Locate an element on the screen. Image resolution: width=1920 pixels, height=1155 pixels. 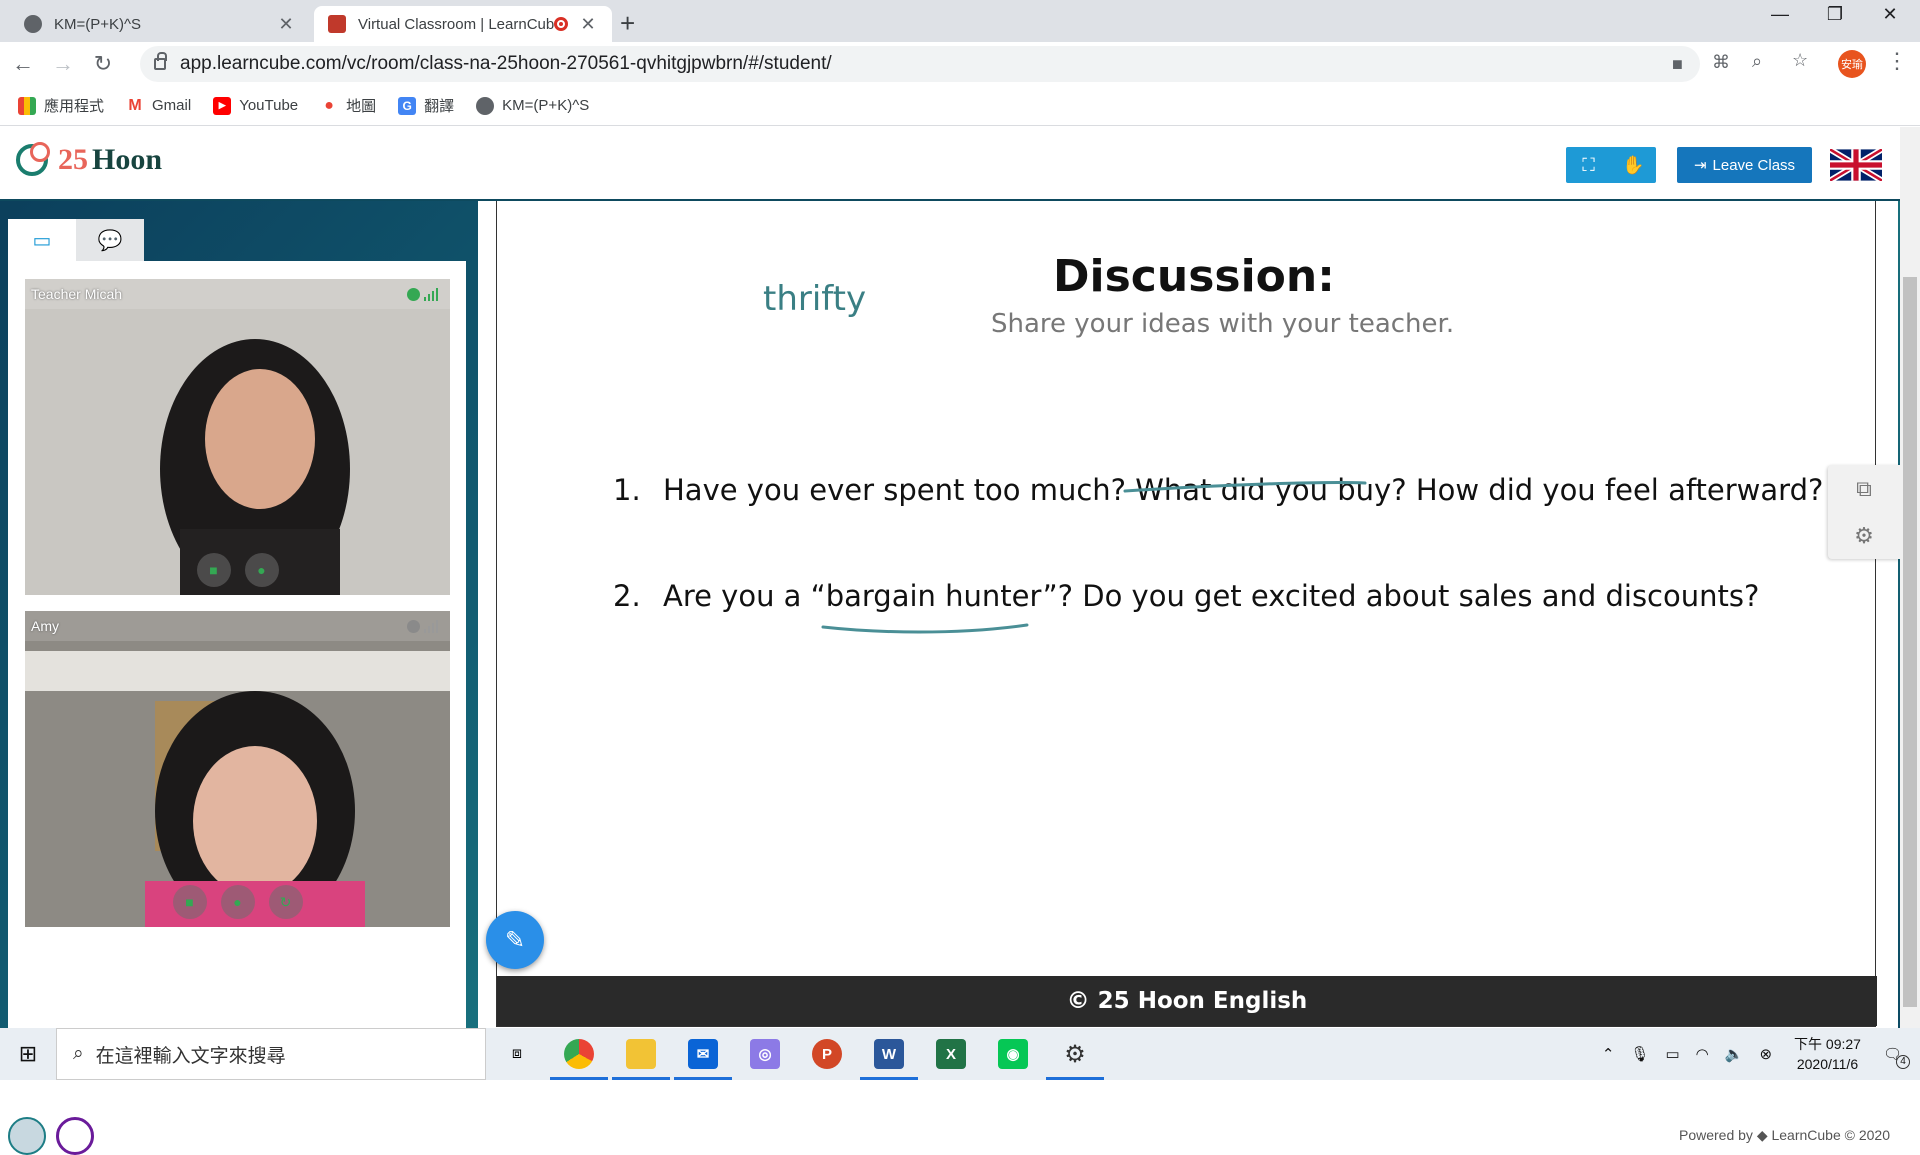
settings-icon: ⚙ is located at coordinates (1075, 1054).